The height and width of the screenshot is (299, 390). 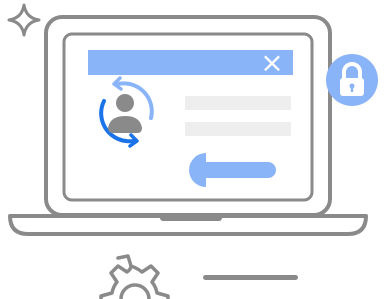 I want to click on gear-outline, so click(x=134, y=276).